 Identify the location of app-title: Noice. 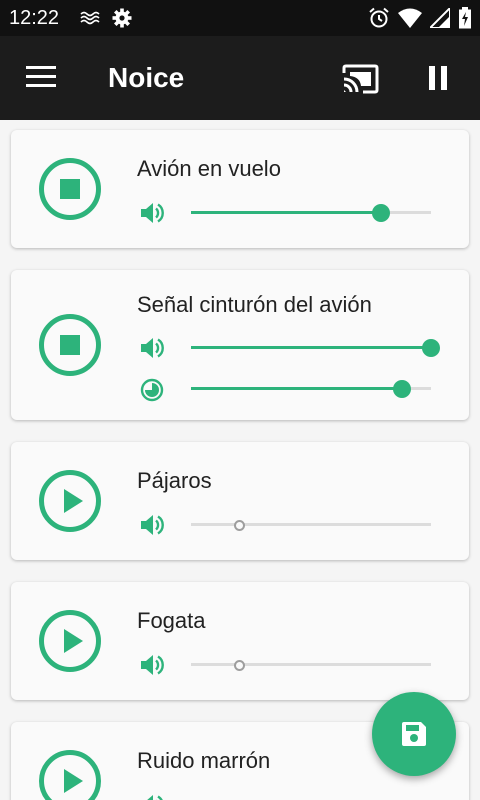
(146, 77).